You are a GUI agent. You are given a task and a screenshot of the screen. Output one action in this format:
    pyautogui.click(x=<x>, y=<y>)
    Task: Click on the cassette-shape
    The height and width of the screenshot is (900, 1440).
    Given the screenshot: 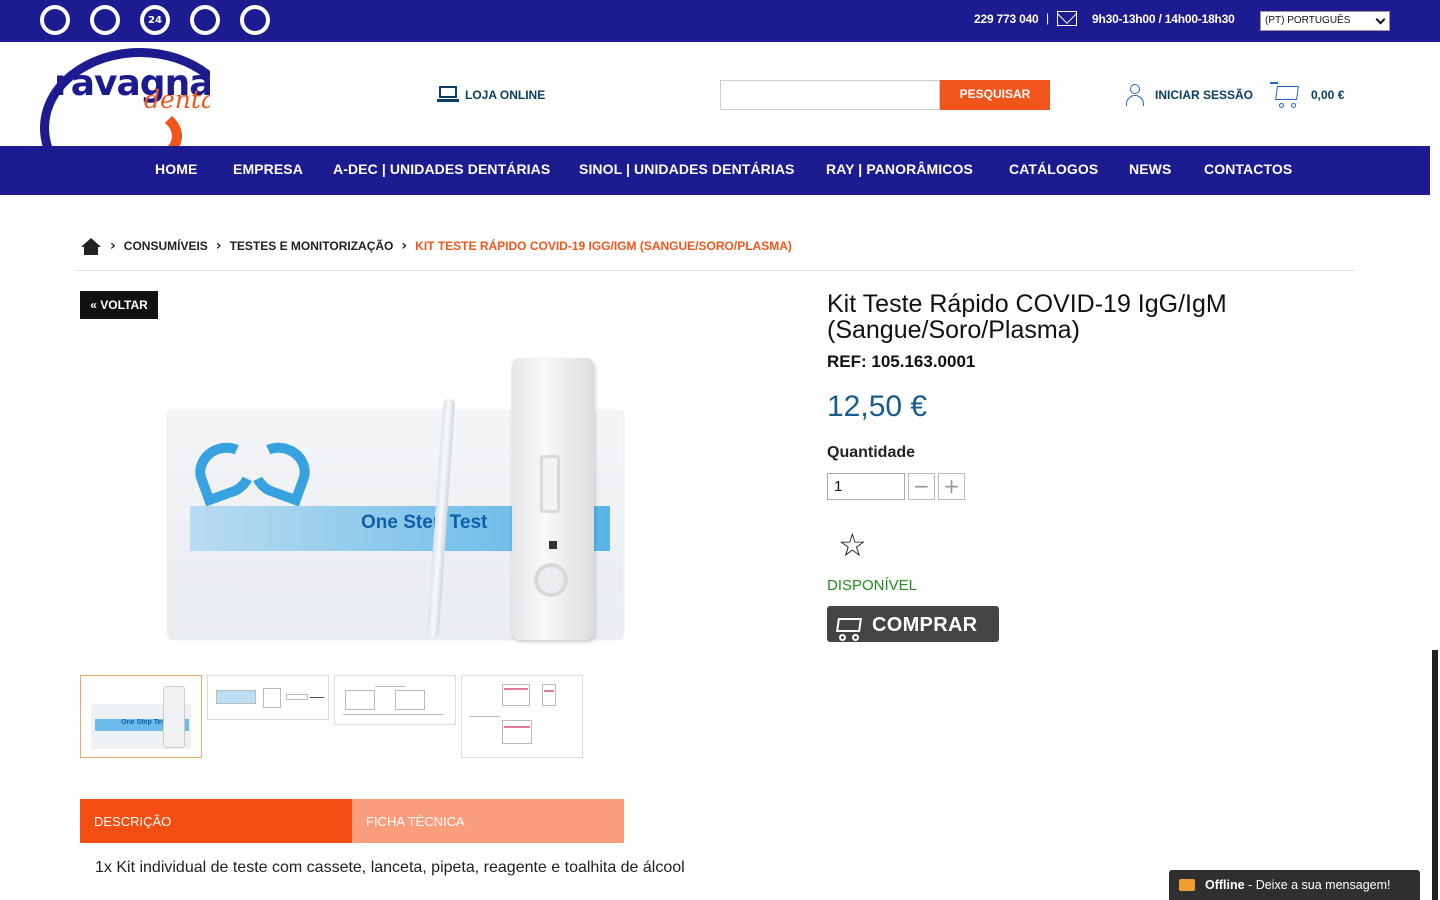 What is the action you would take?
    pyautogui.click(x=553, y=499)
    